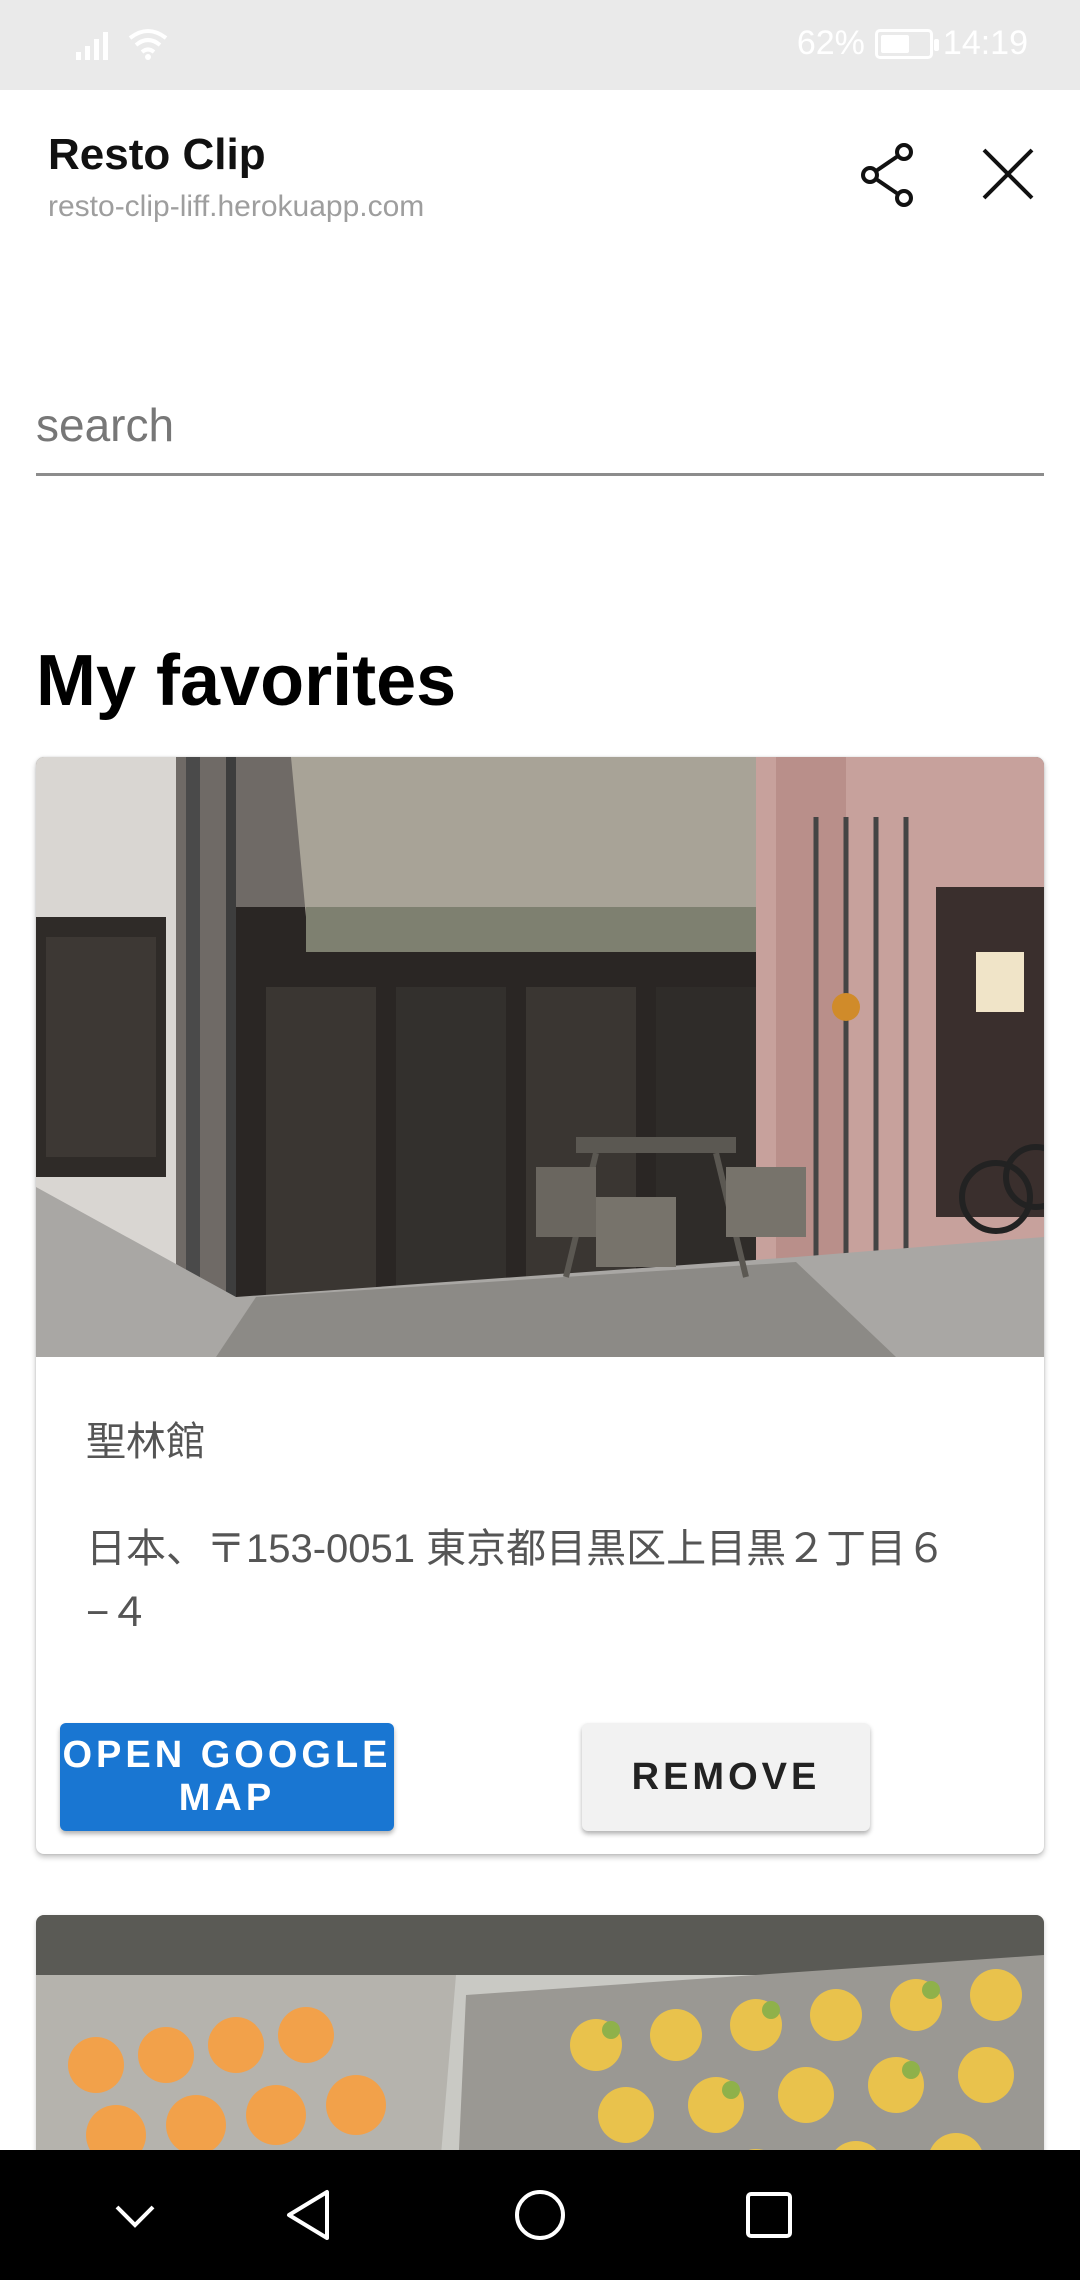  What do you see at coordinates (516, 1581) in the screenshot?
I see `restaurant-address: 日本、〒153-0051 東京都目黒区上目黒２丁目６−４` at bounding box center [516, 1581].